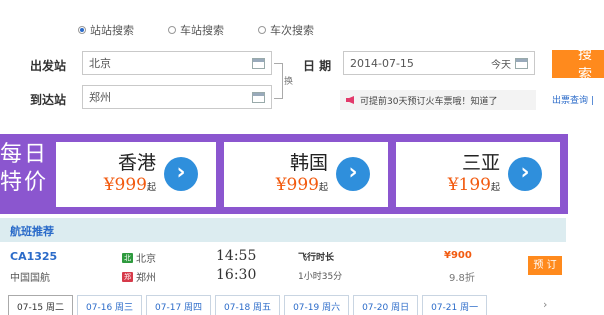 The height and width of the screenshot is (315, 604). Describe the element at coordinates (278, 81) in the screenshot. I see `swap-bracket` at that location.